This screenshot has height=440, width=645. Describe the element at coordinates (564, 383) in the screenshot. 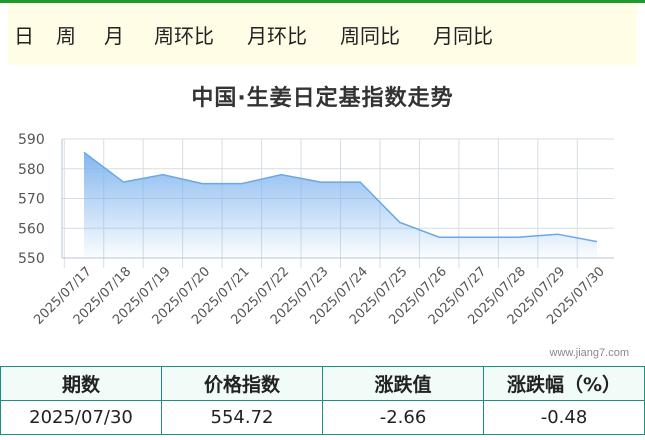

I see `header-change-percent: 涨跌幅（%）` at that location.